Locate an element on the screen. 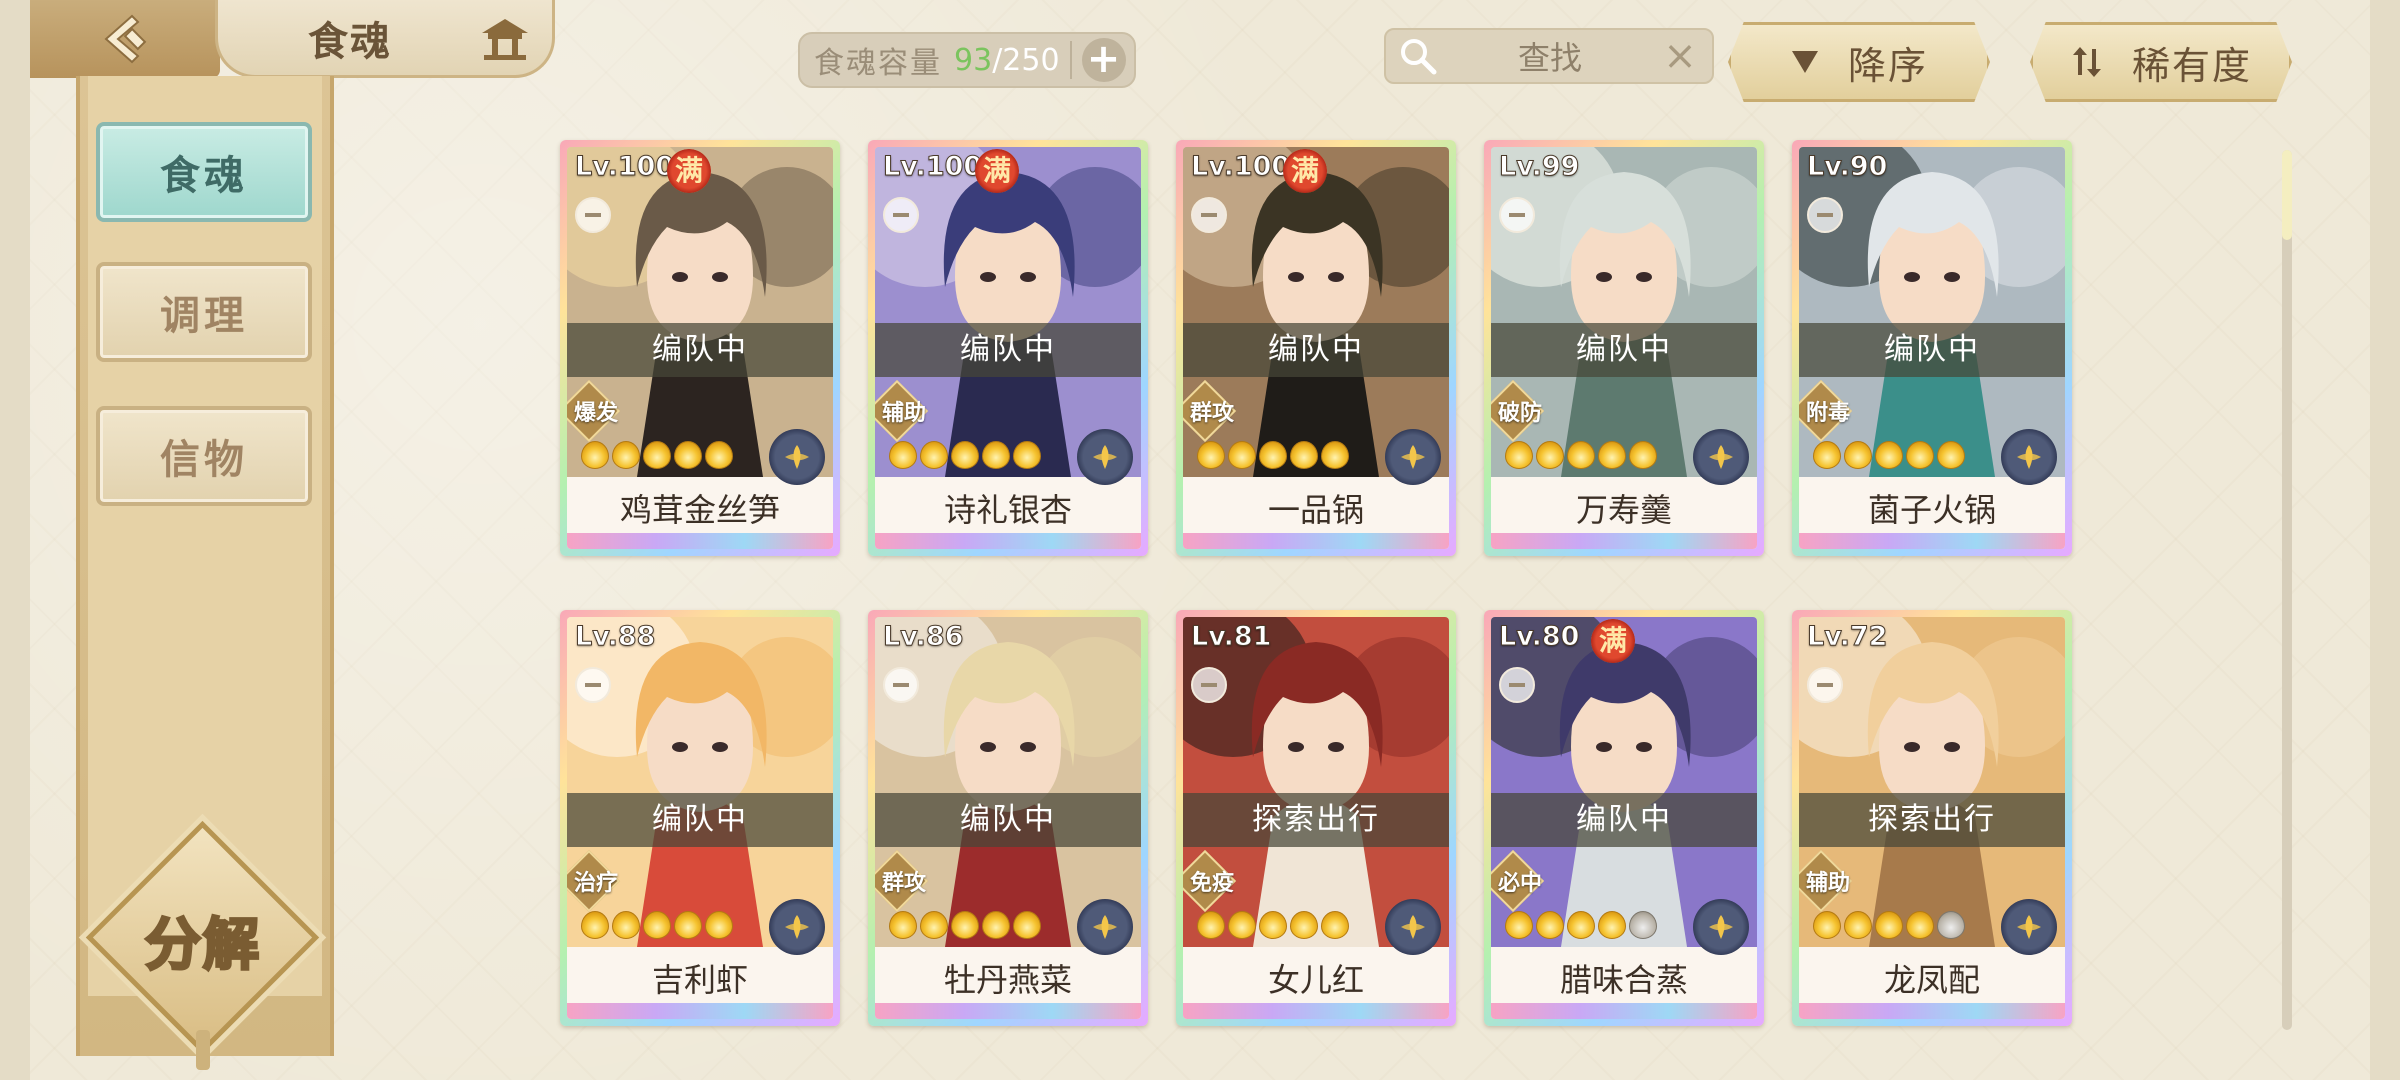 This screenshot has width=2400, height=1080. capacity-label: 食魂容量 is located at coordinates (878, 63).